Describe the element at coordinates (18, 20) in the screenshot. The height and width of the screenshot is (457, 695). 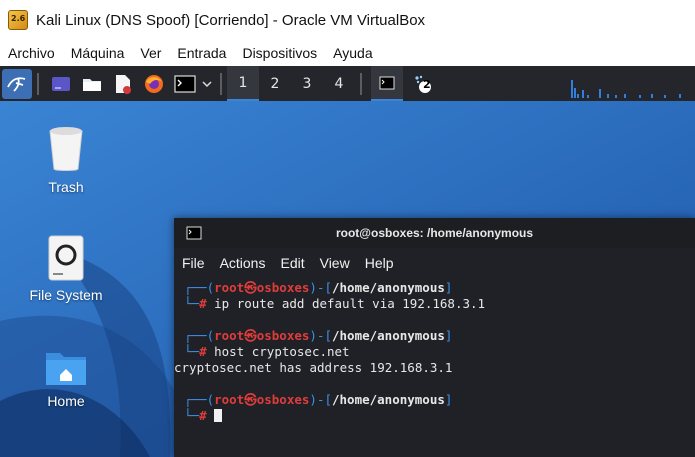
I see `virtualbox-vm-icon: 2.6` at that location.